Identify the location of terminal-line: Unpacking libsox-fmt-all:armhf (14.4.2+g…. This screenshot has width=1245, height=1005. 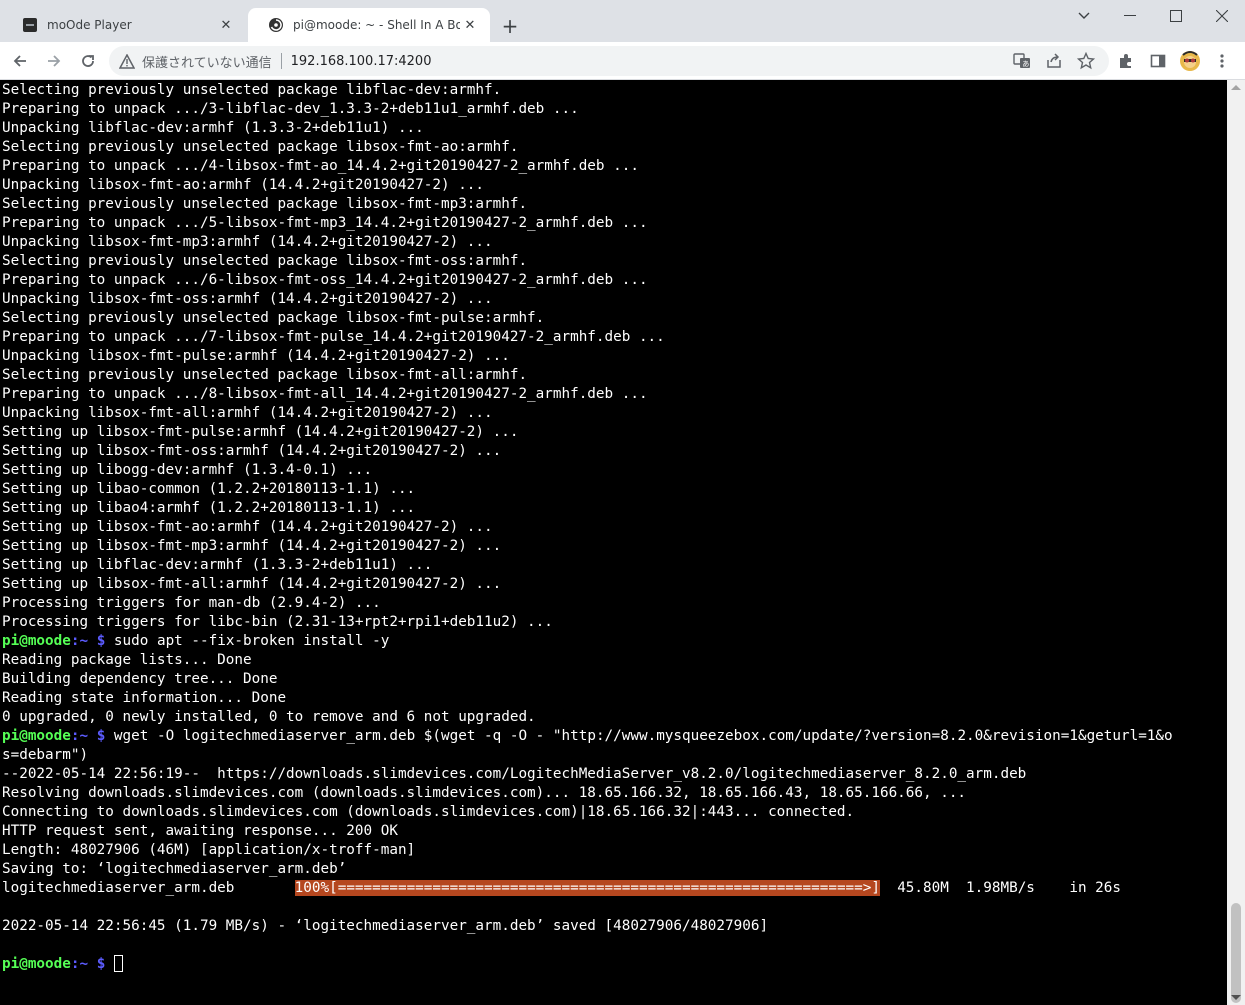
(247, 413).